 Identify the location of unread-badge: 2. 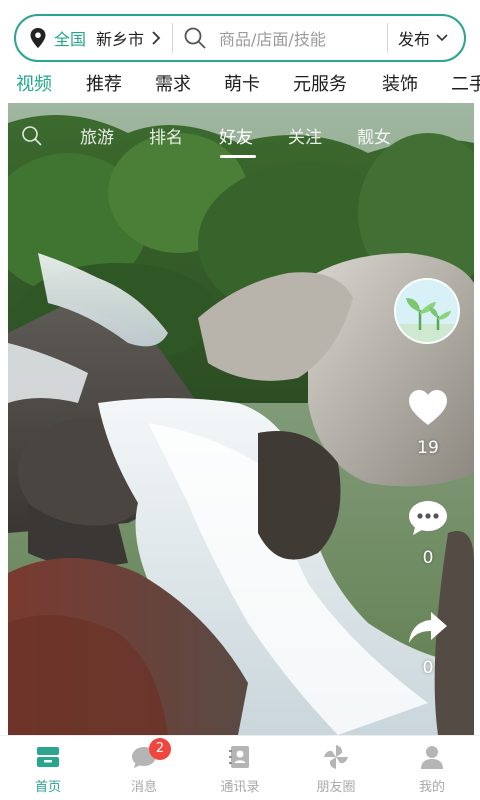
(160, 749).